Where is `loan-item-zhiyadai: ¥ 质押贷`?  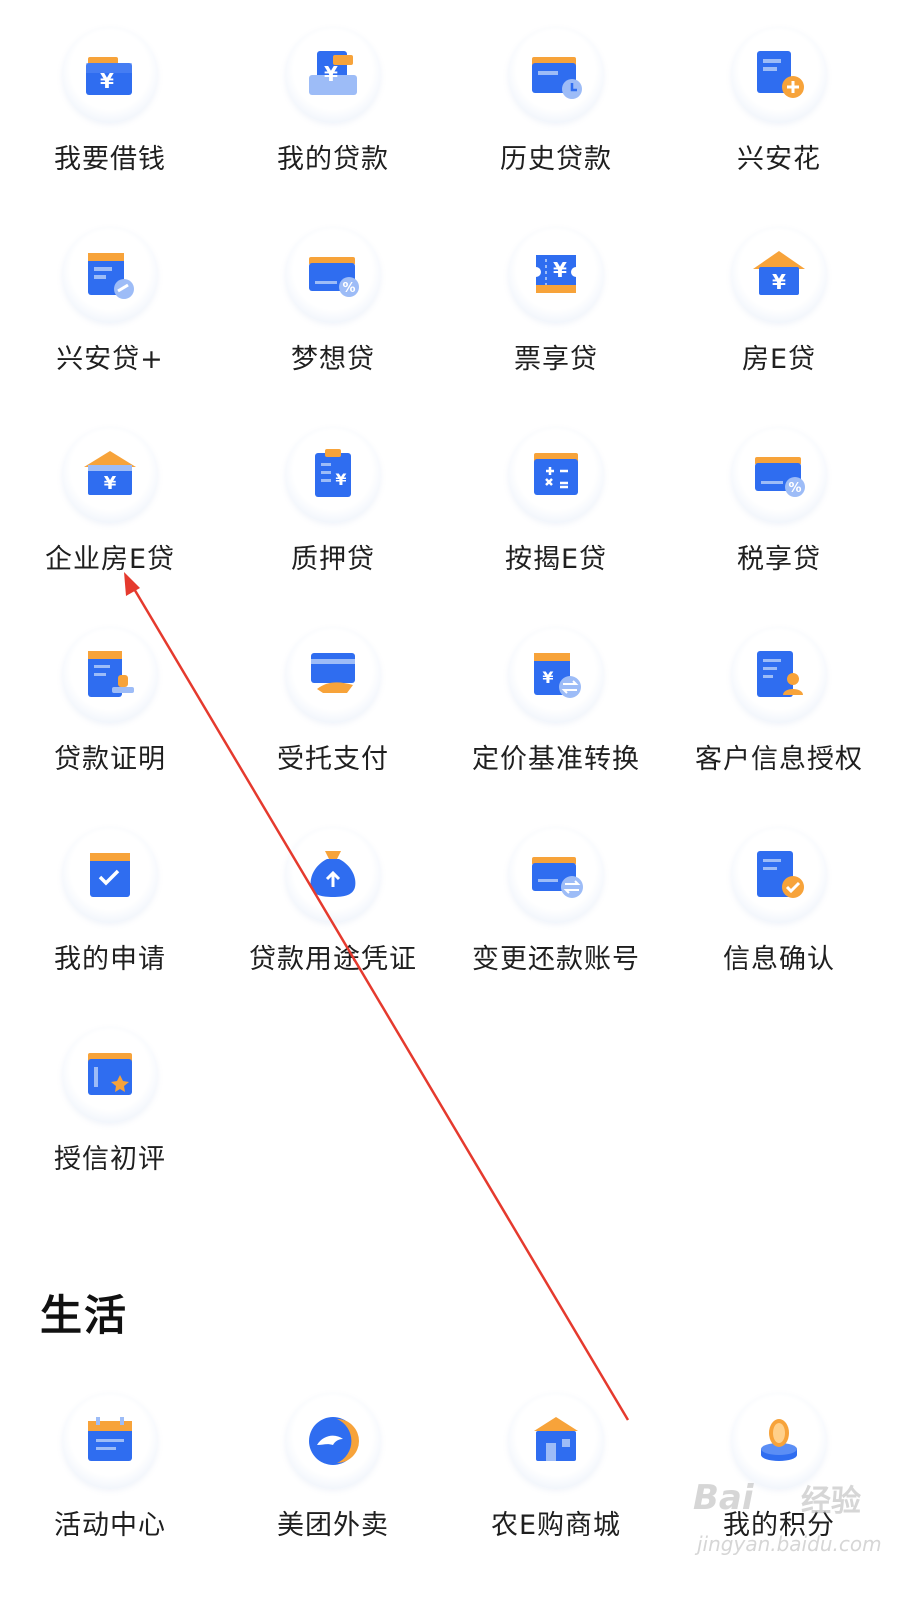 loan-item-zhiyadai: ¥ 质押贷 is located at coordinates (333, 502).